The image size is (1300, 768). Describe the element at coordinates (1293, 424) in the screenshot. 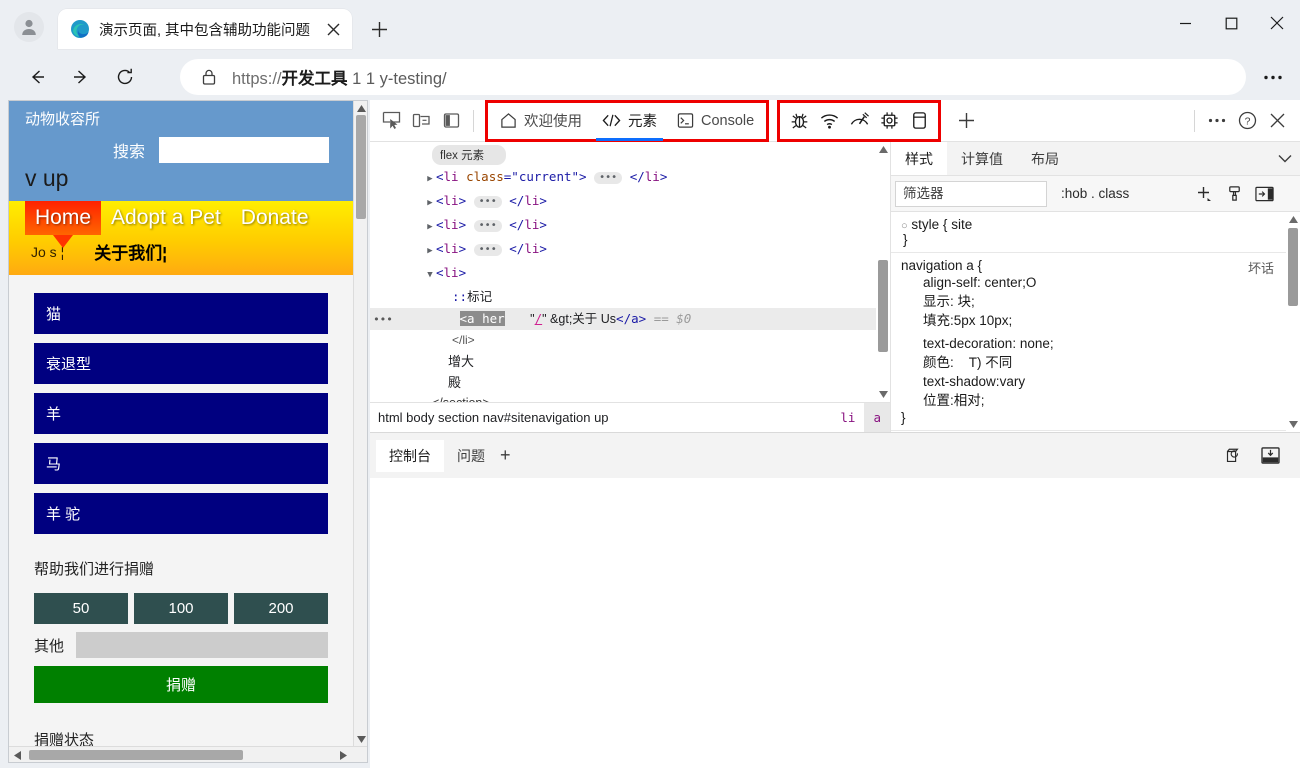

I see `styles-scroll-down-arrow` at that location.